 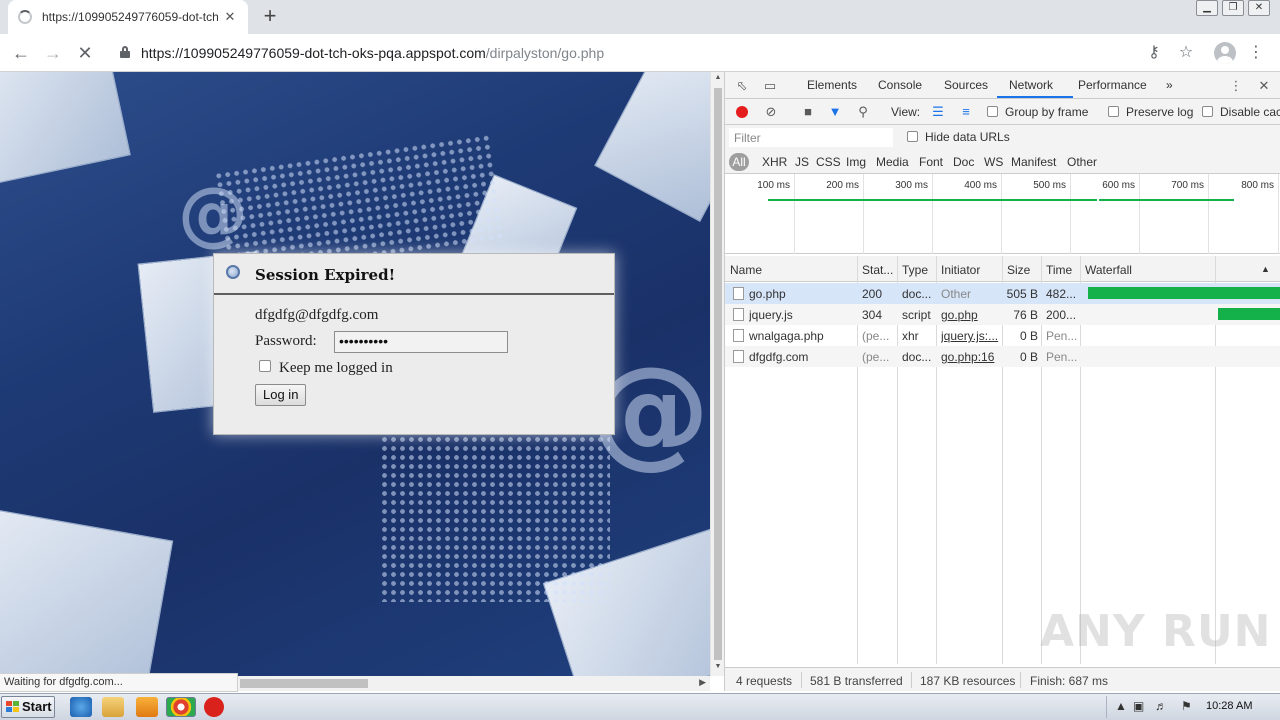 What do you see at coordinates (786, 336) in the screenshot?
I see `request-name: wnalgaga.php` at bounding box center [786, 336].